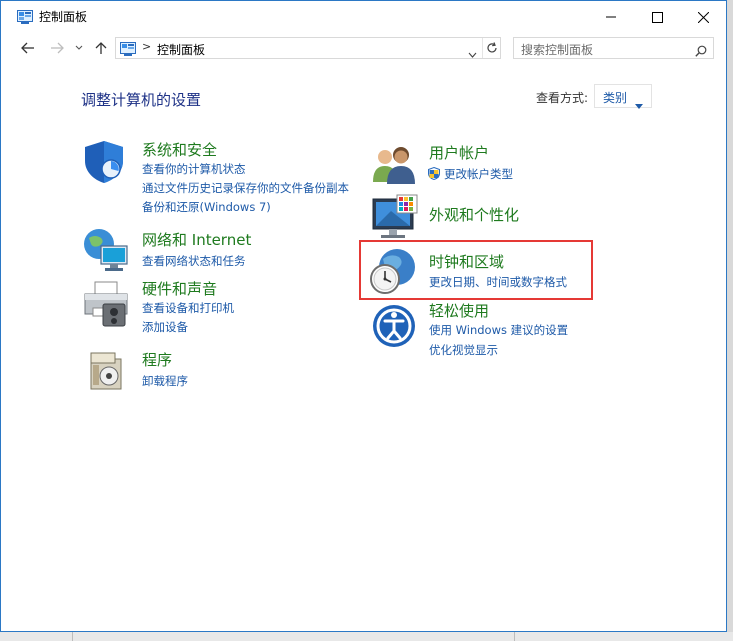  Describe the element at coordinates (106, 305) in the screenshot. I see `printer-icon` at that location.